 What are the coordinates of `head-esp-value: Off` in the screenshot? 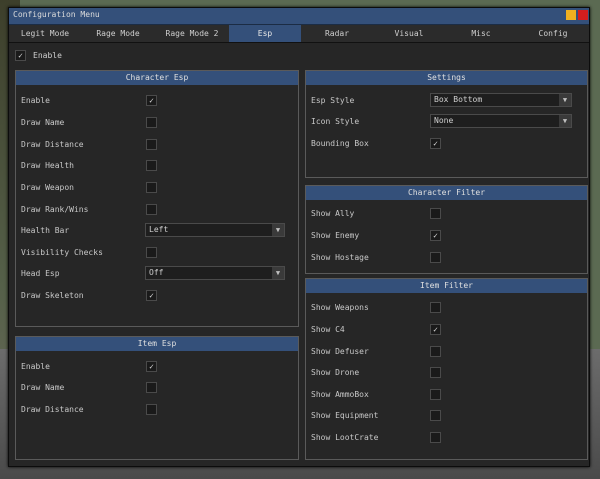 It's located at (156, 272).